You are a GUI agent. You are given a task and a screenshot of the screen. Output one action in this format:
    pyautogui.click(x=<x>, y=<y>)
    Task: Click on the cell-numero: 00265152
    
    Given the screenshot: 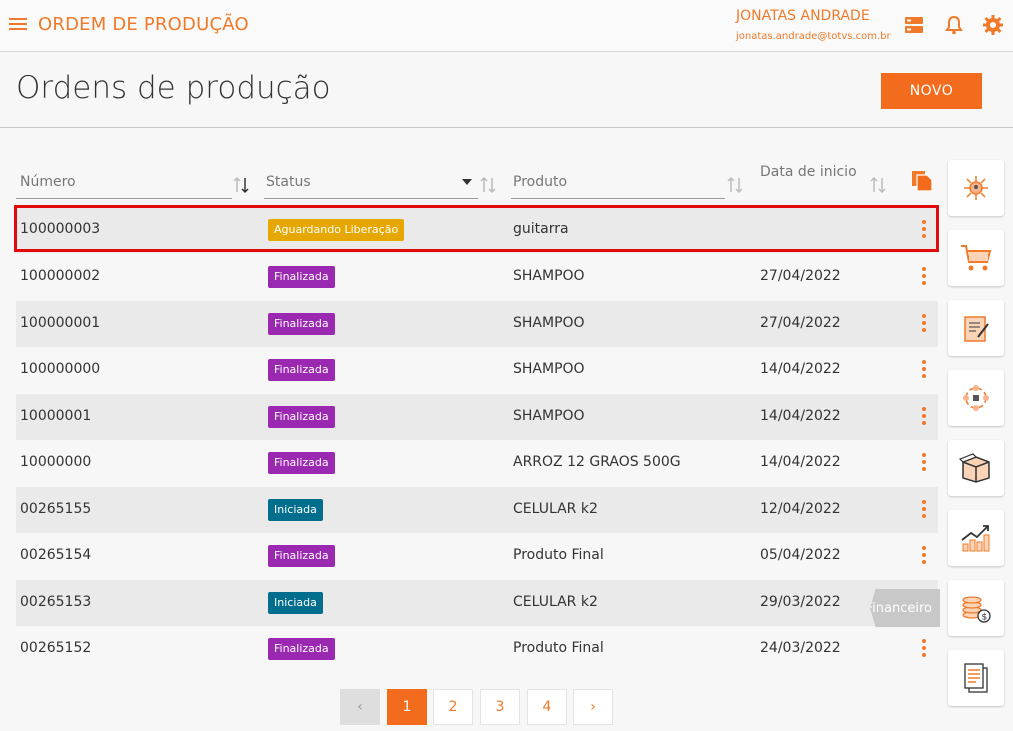 What is the action you would take?
    pyautogui.click(x=56, y=648)
    